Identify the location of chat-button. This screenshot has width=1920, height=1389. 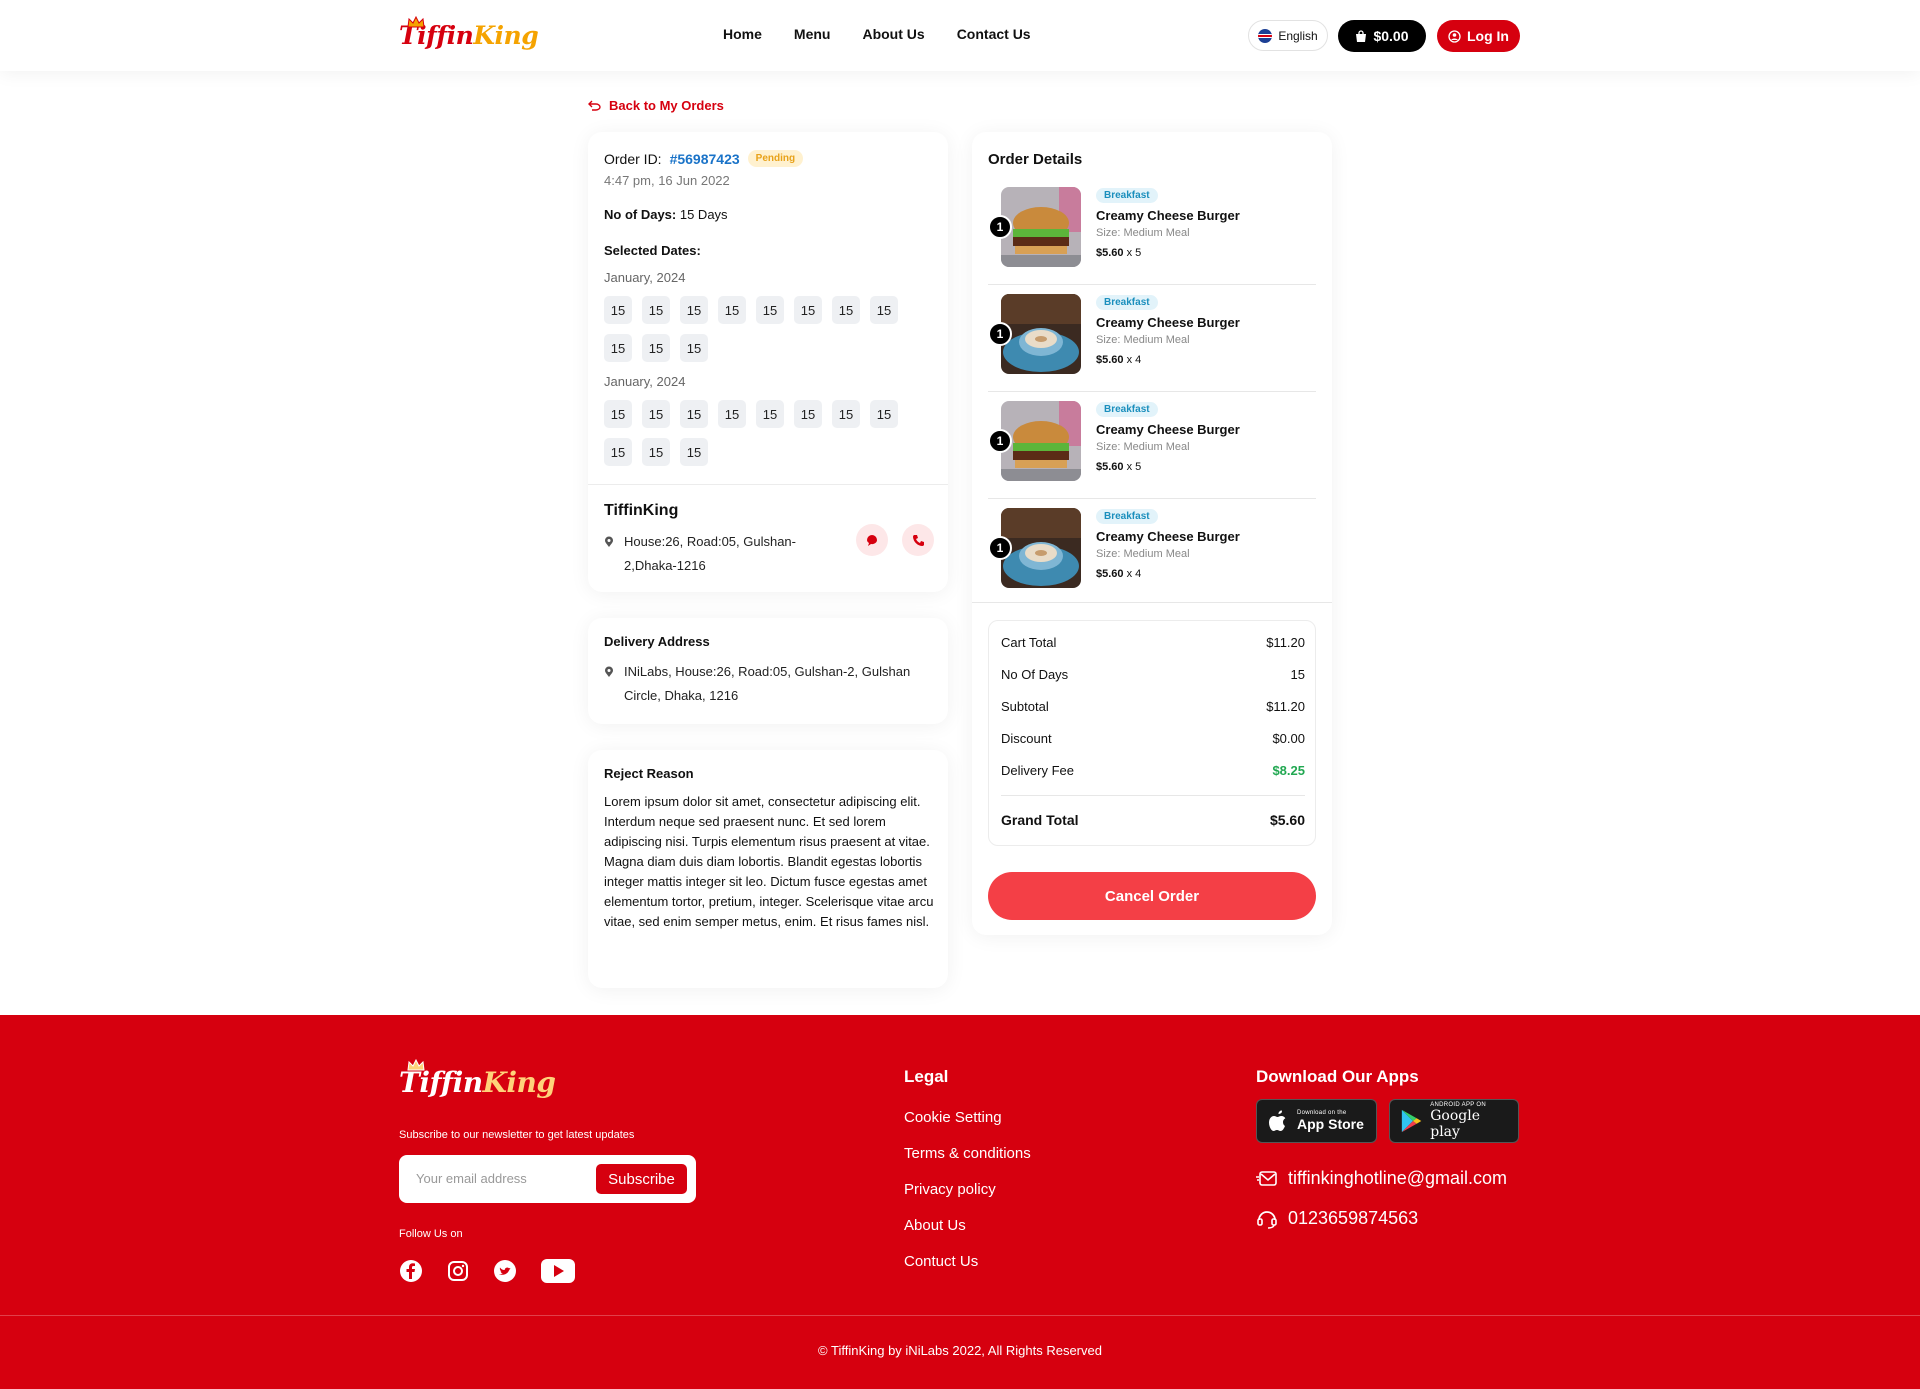
(872, 540).